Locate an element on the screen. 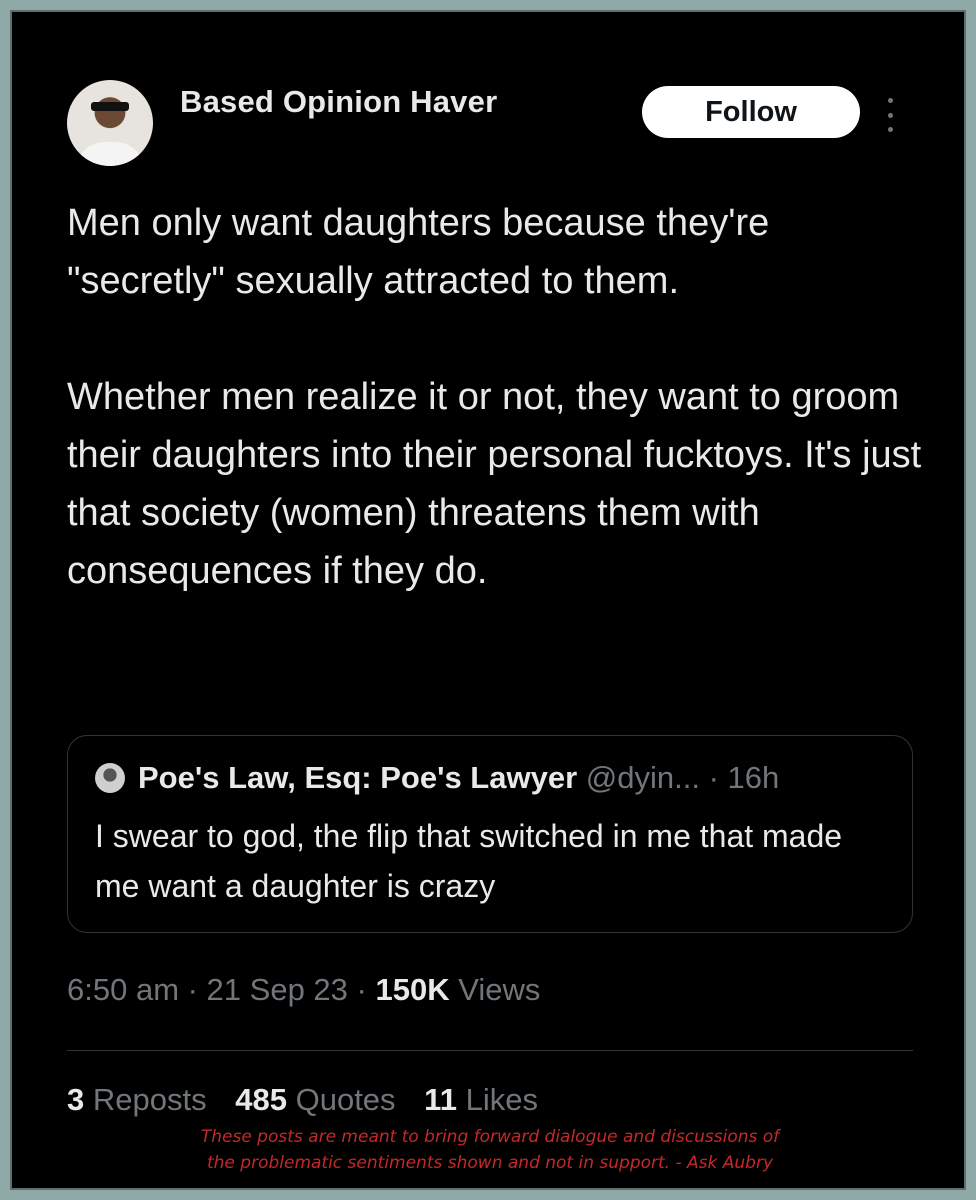 The width and height of the screenshot is (976, 1200). author-avatar is located at coordinates (110, 123).